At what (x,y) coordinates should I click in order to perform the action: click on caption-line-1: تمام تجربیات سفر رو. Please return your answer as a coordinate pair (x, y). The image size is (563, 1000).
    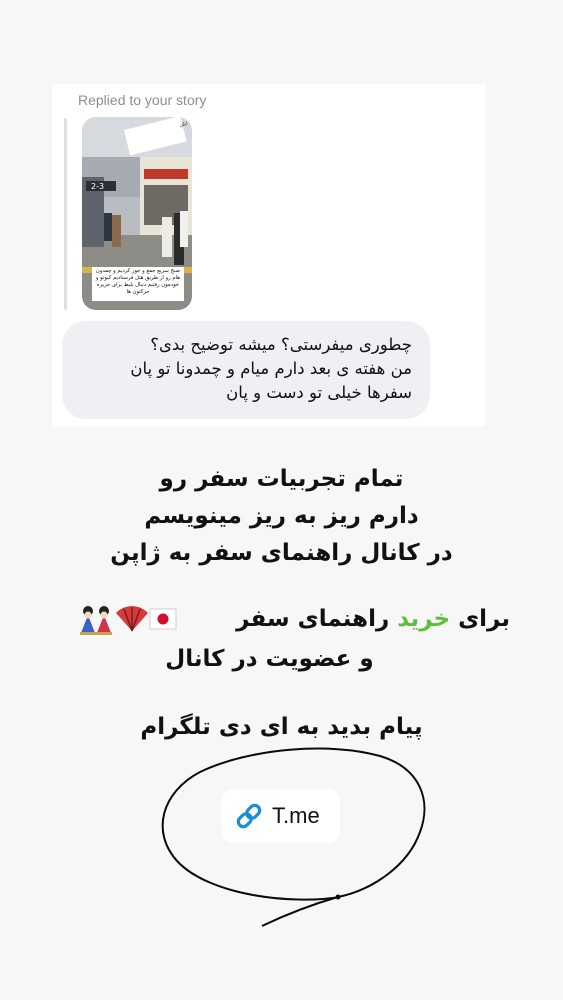
    Looking at the image, I should click on (281, 479).